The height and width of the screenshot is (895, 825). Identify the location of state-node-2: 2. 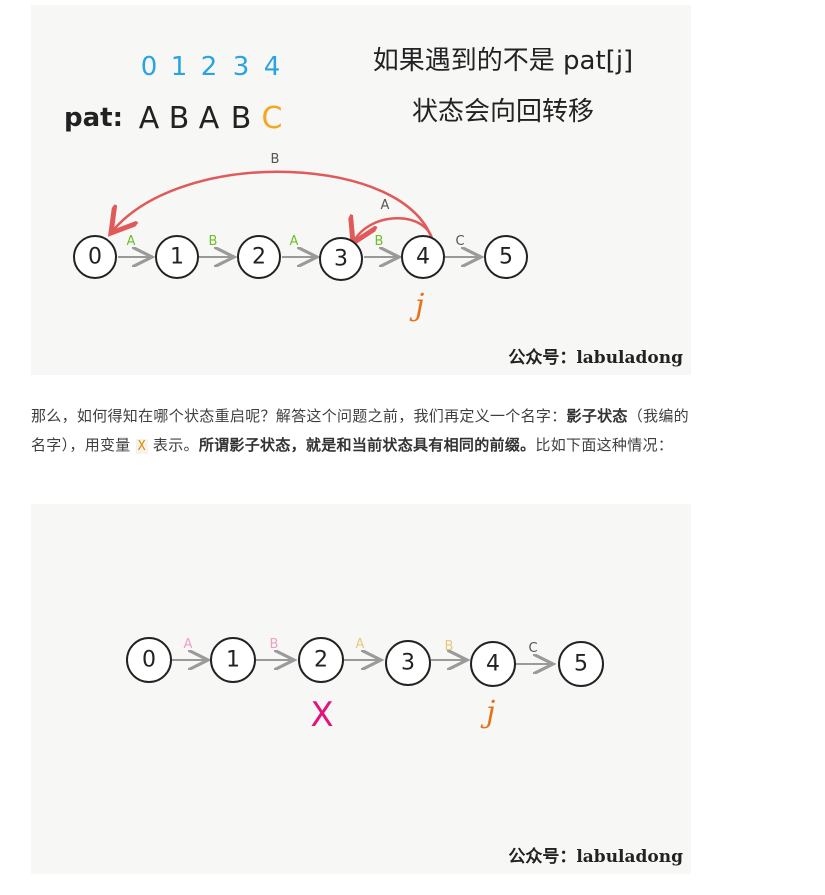
(259, 257).